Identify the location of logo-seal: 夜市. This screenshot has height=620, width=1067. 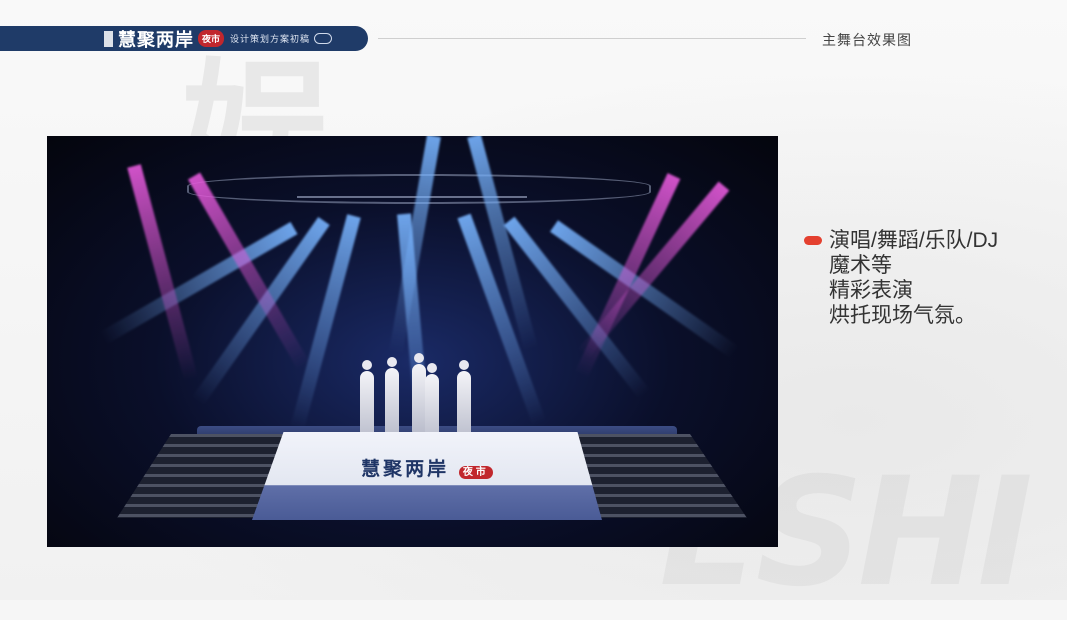
(211, 38).